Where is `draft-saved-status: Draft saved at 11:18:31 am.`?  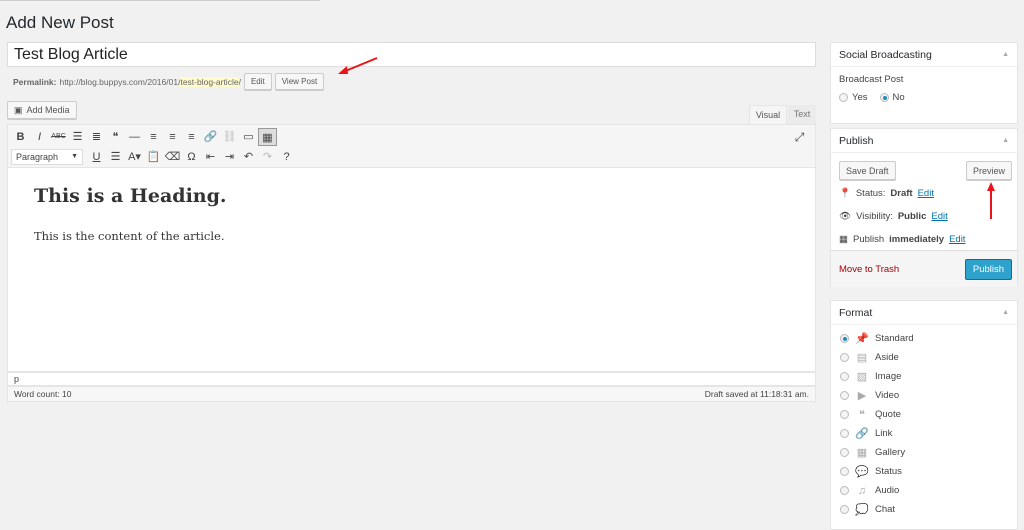 draft-saved-status: Draft saved at 11:18:31 am. is located at coordinates (756, 394).